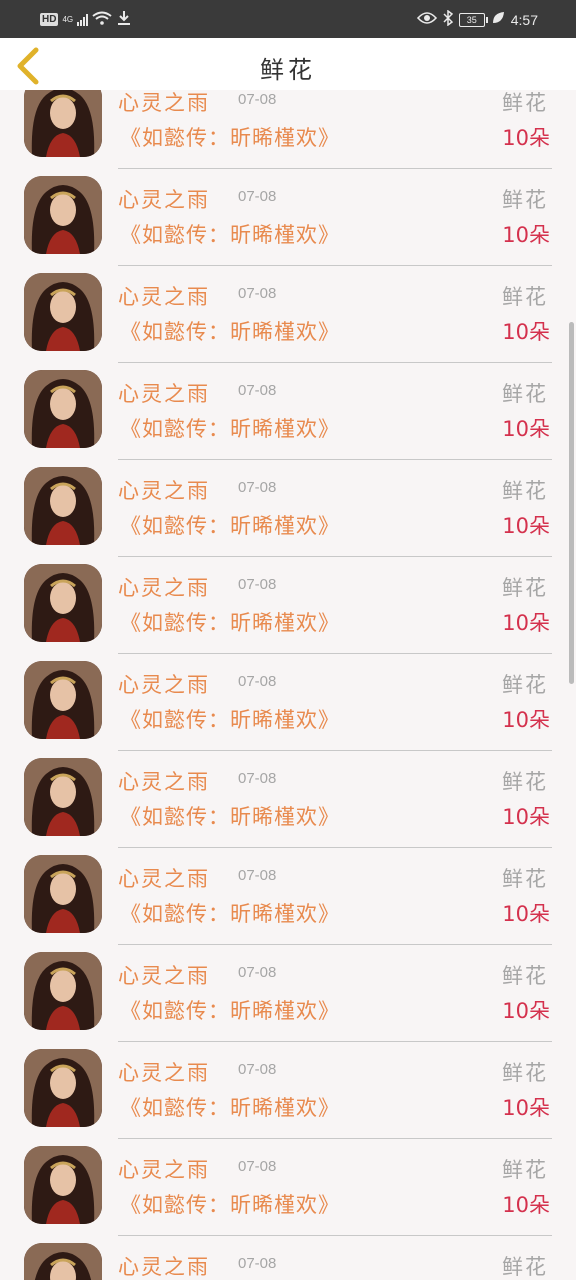 Image resolution: width=576 pixels, height=1280 pixels. I want to click on network-type: 4G, so click(68, 19).